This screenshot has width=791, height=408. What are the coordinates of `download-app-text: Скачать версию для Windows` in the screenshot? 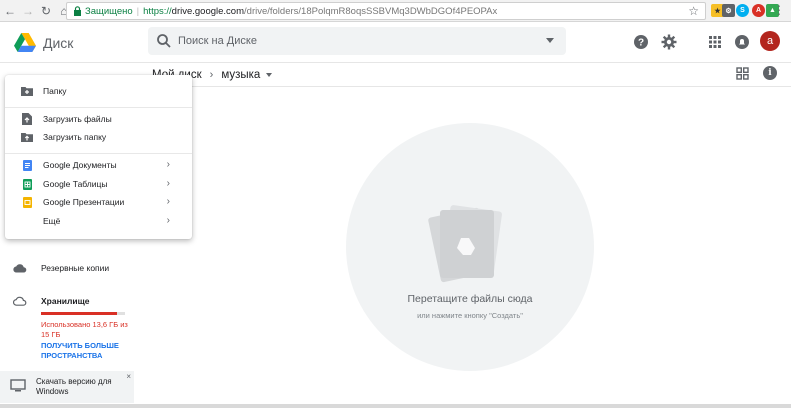 It's located at (74, 386).